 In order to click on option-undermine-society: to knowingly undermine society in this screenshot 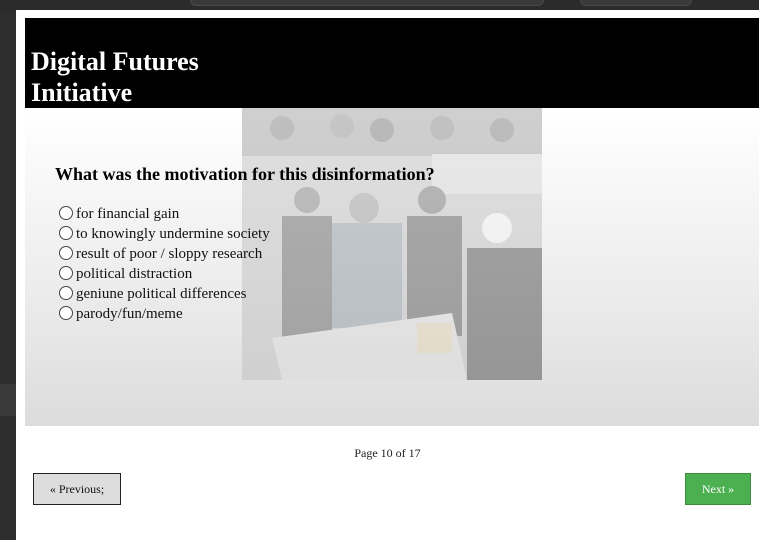, I will do `click(164, 234)`.